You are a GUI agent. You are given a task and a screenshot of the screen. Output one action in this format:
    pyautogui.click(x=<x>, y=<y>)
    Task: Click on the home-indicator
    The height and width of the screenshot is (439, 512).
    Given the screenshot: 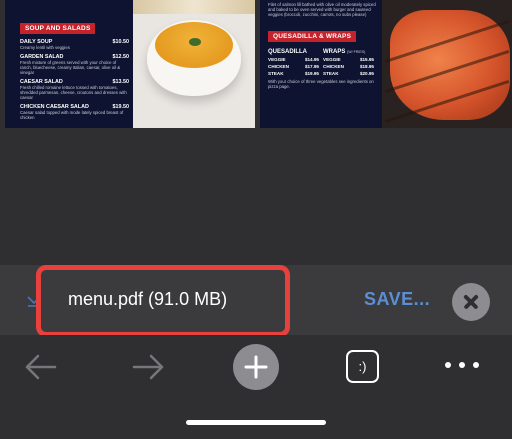 What is the action you would take?
    pyautogui.click(x=256, y=422)
    